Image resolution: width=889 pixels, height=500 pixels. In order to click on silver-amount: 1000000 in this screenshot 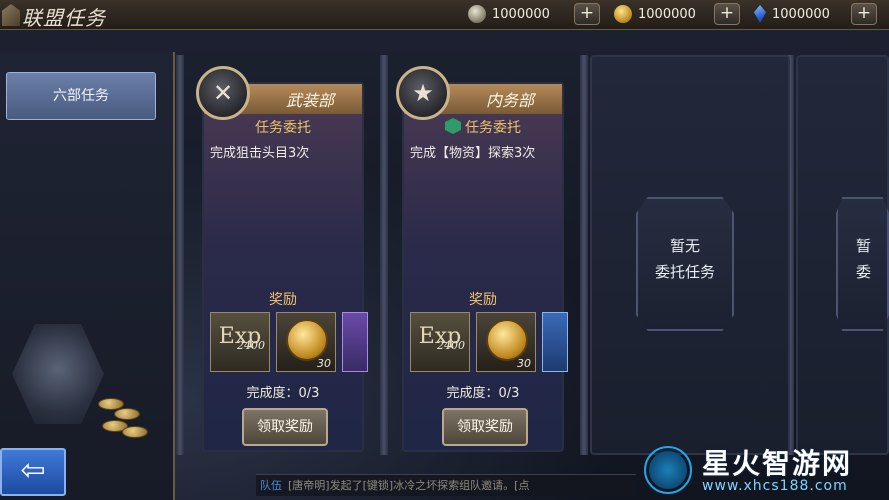, I will do `click(521, 14)`.